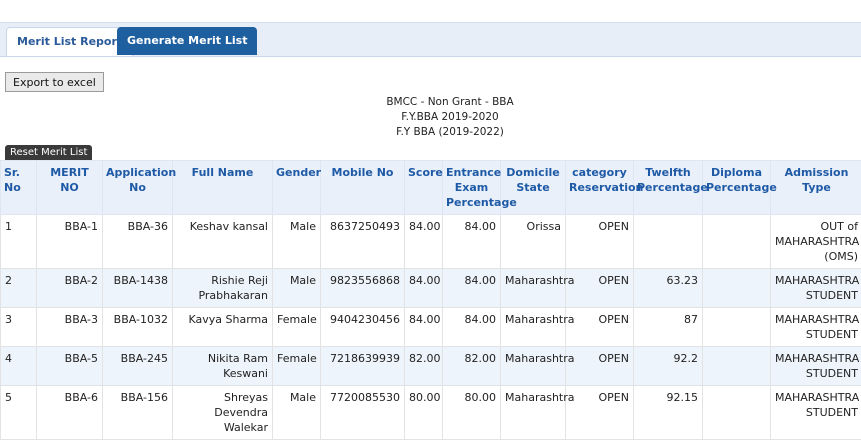 The width and height of the screenshot is (861, 440). What do you see at coordinates (223, 413) in the screenshot?
I see `cell-full-name: Shreyas Devendra Walekar` at bounding box center [223, 413].